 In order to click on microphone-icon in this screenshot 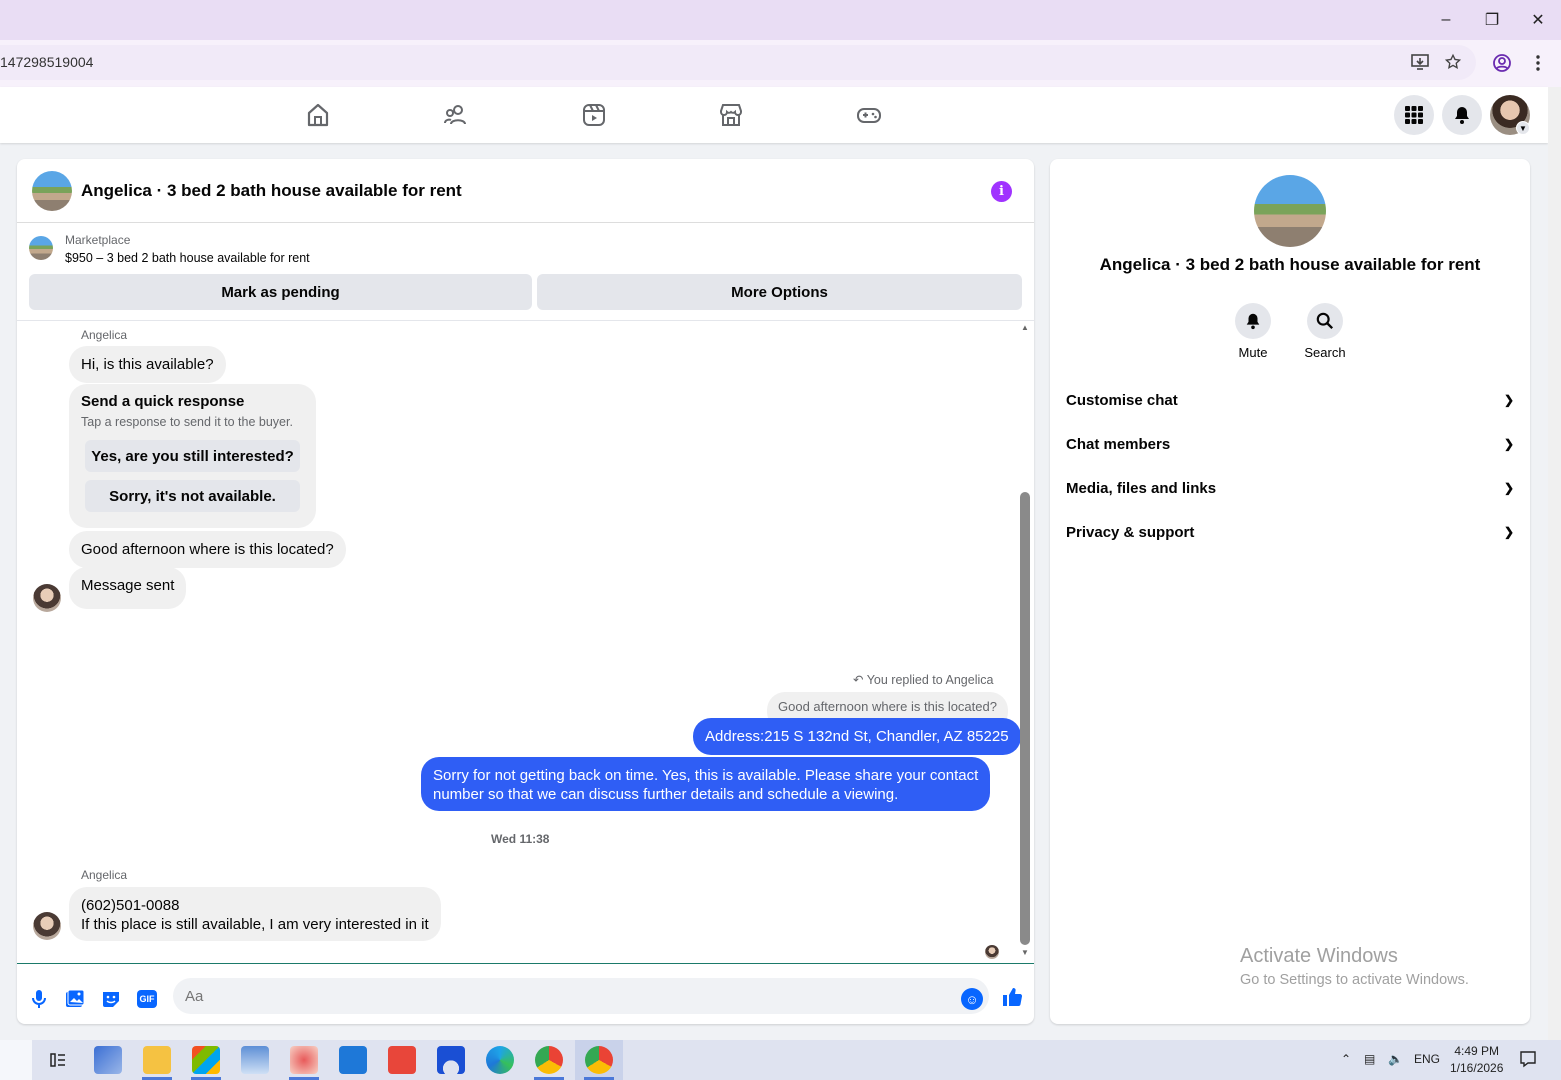, I will do `click(39, 999)`.